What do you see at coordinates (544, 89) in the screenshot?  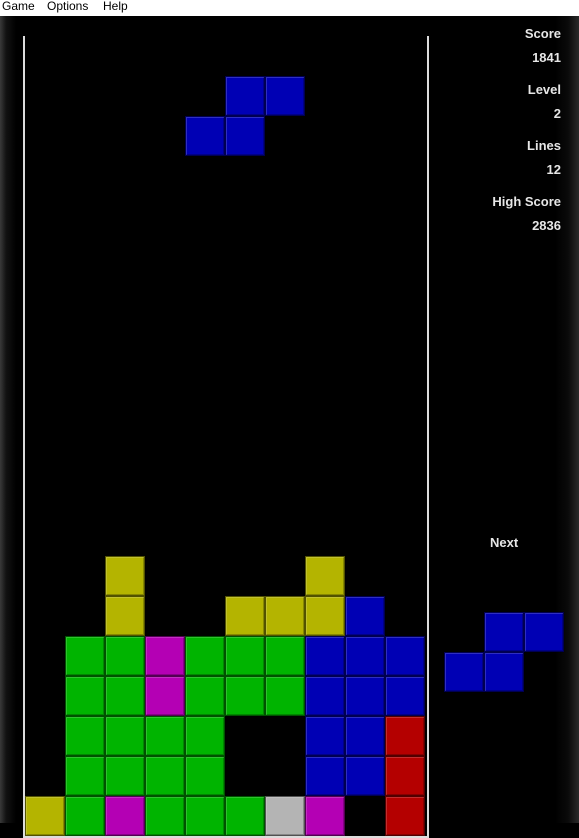 I see `level-label: Level` at bounding box center [544, 89].